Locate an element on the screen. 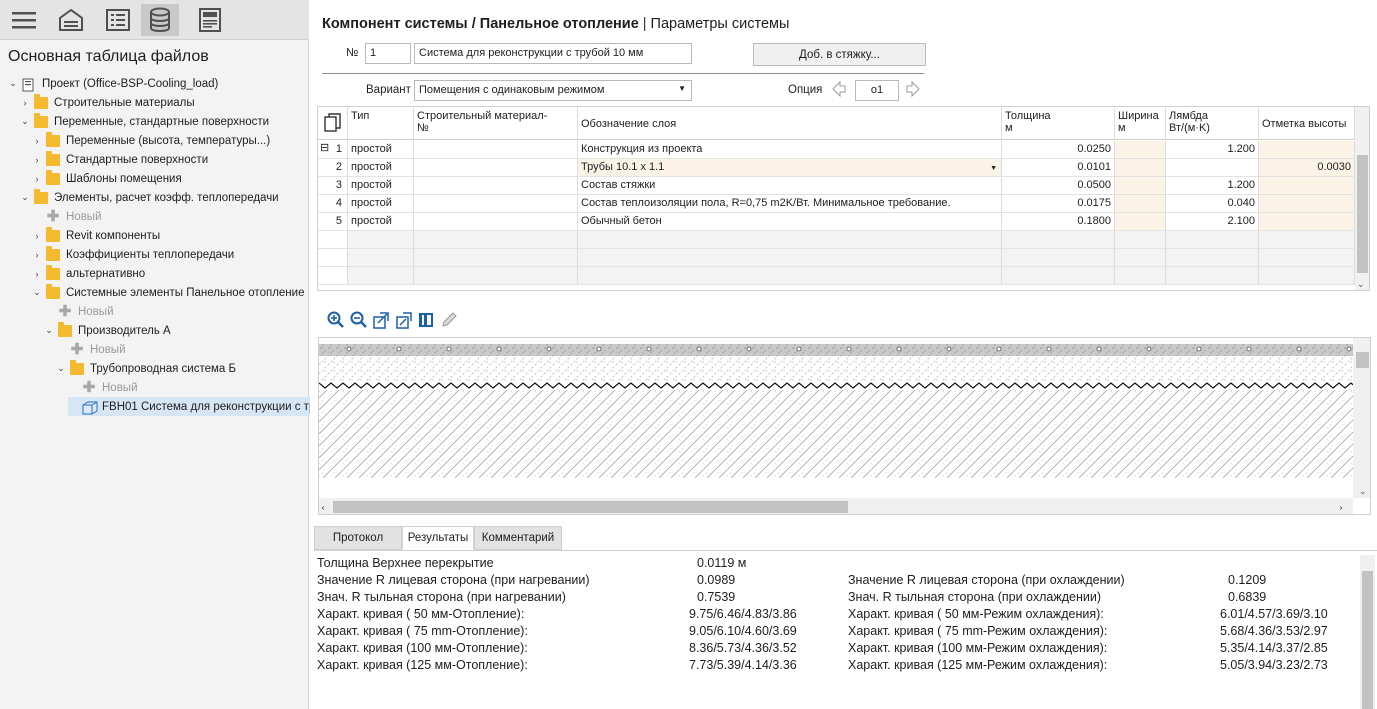  tree-node: › Переменные (высота, температуры...) is located at coordinates (151, 140).